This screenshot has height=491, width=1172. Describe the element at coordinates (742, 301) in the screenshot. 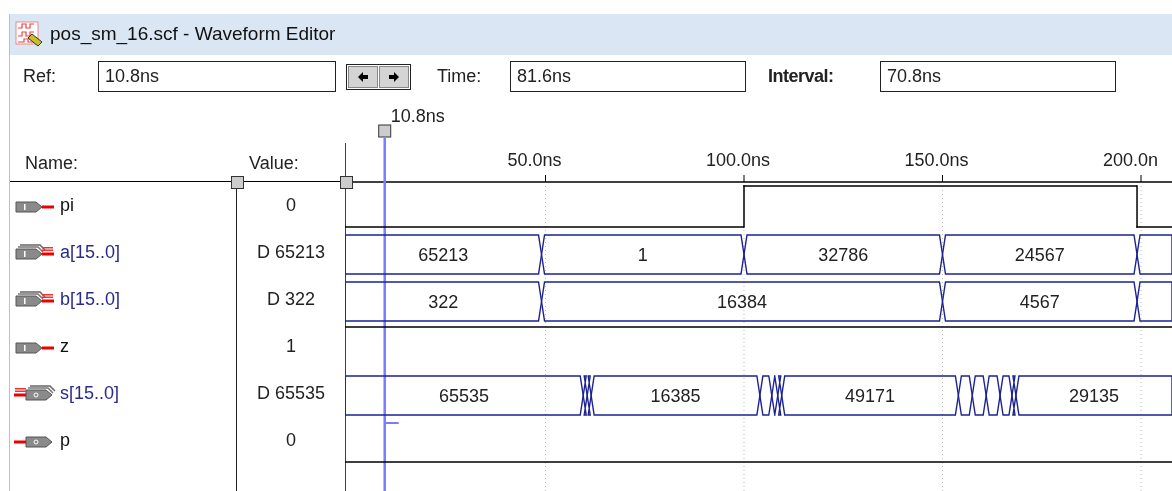

I see `bus-value: 16384` at that location.